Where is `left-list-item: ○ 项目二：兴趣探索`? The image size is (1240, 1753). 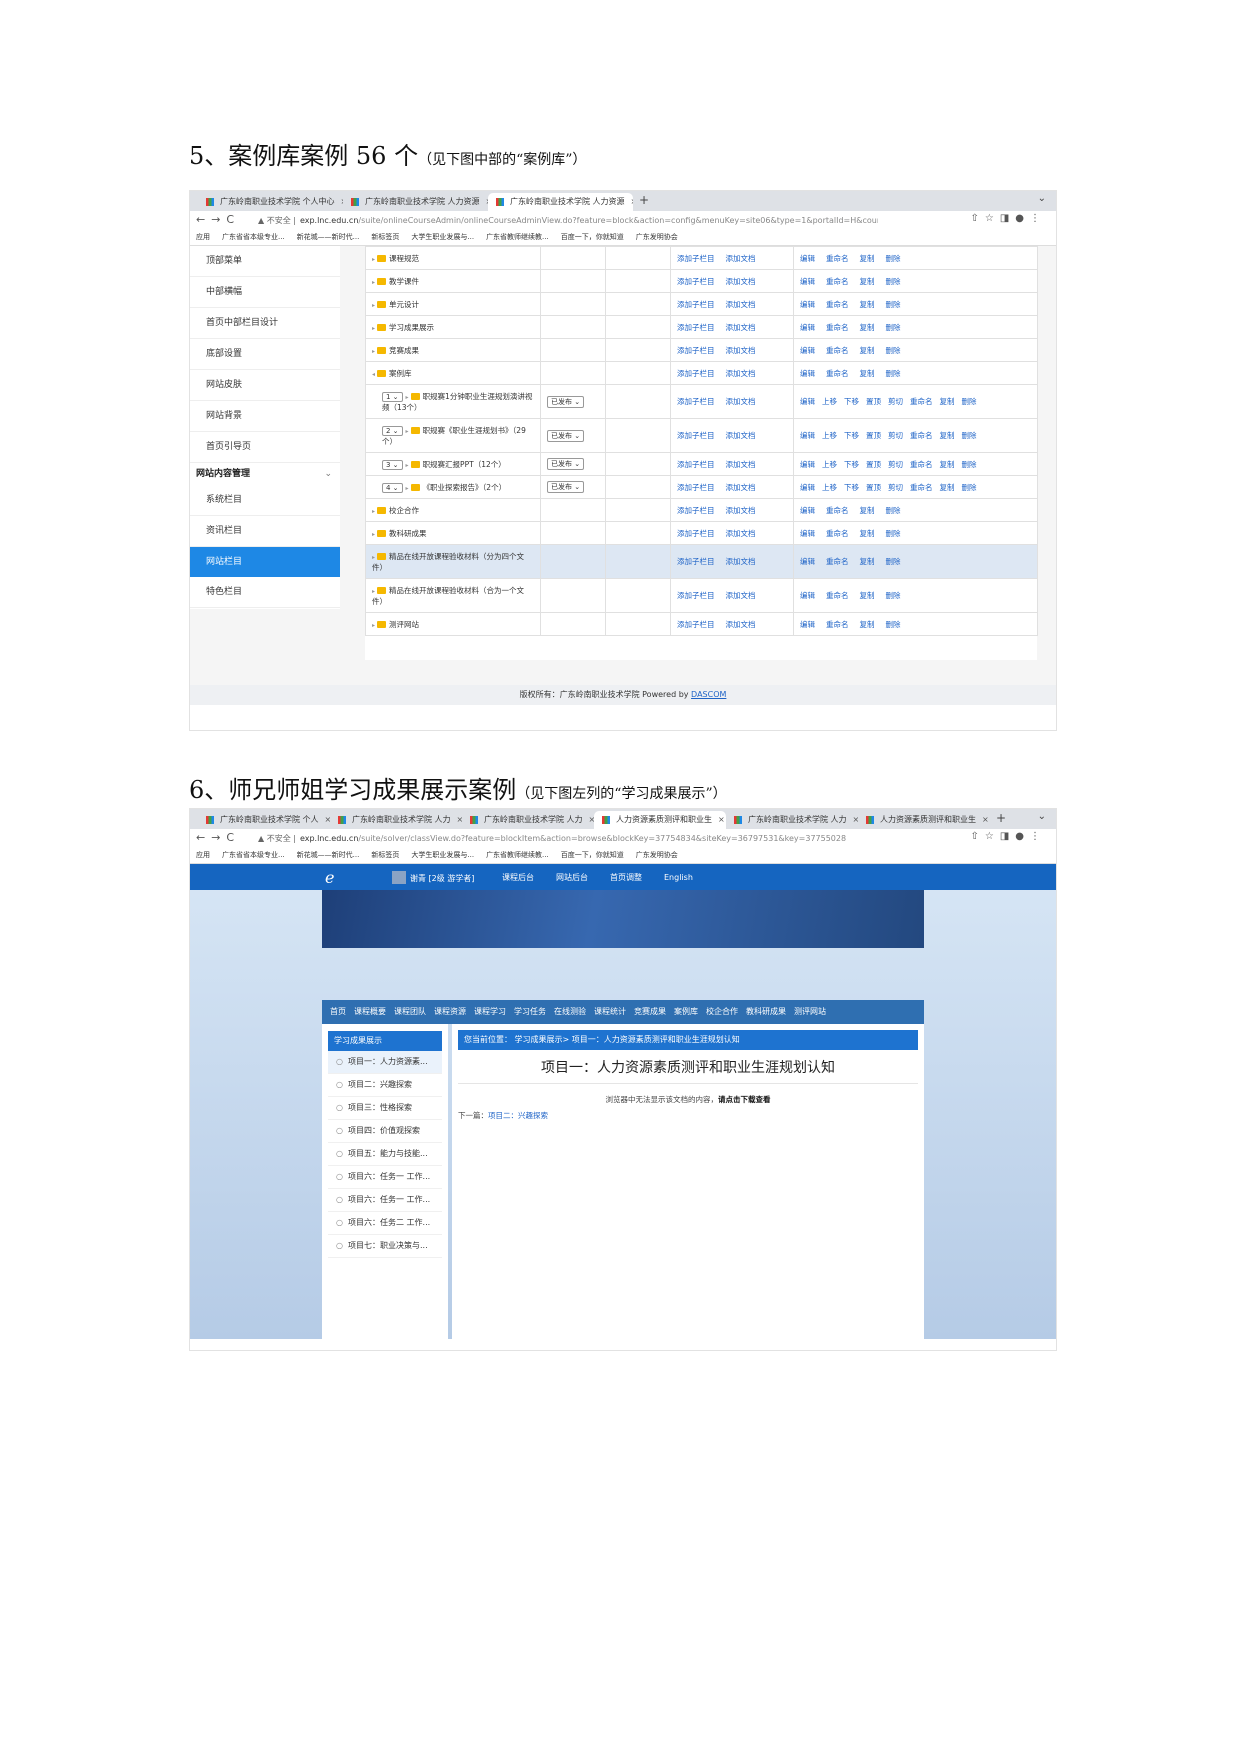
left-list-item: ○ 项目二：兴趣探索 is located at coordinates (385, 1085).